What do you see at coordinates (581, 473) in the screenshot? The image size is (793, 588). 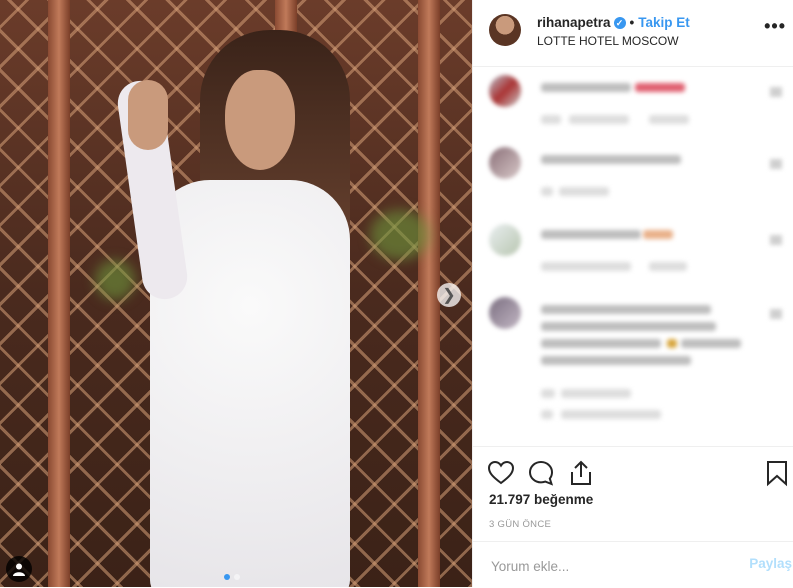 I see `share-upload-icon` at bounding box center [581, 473].